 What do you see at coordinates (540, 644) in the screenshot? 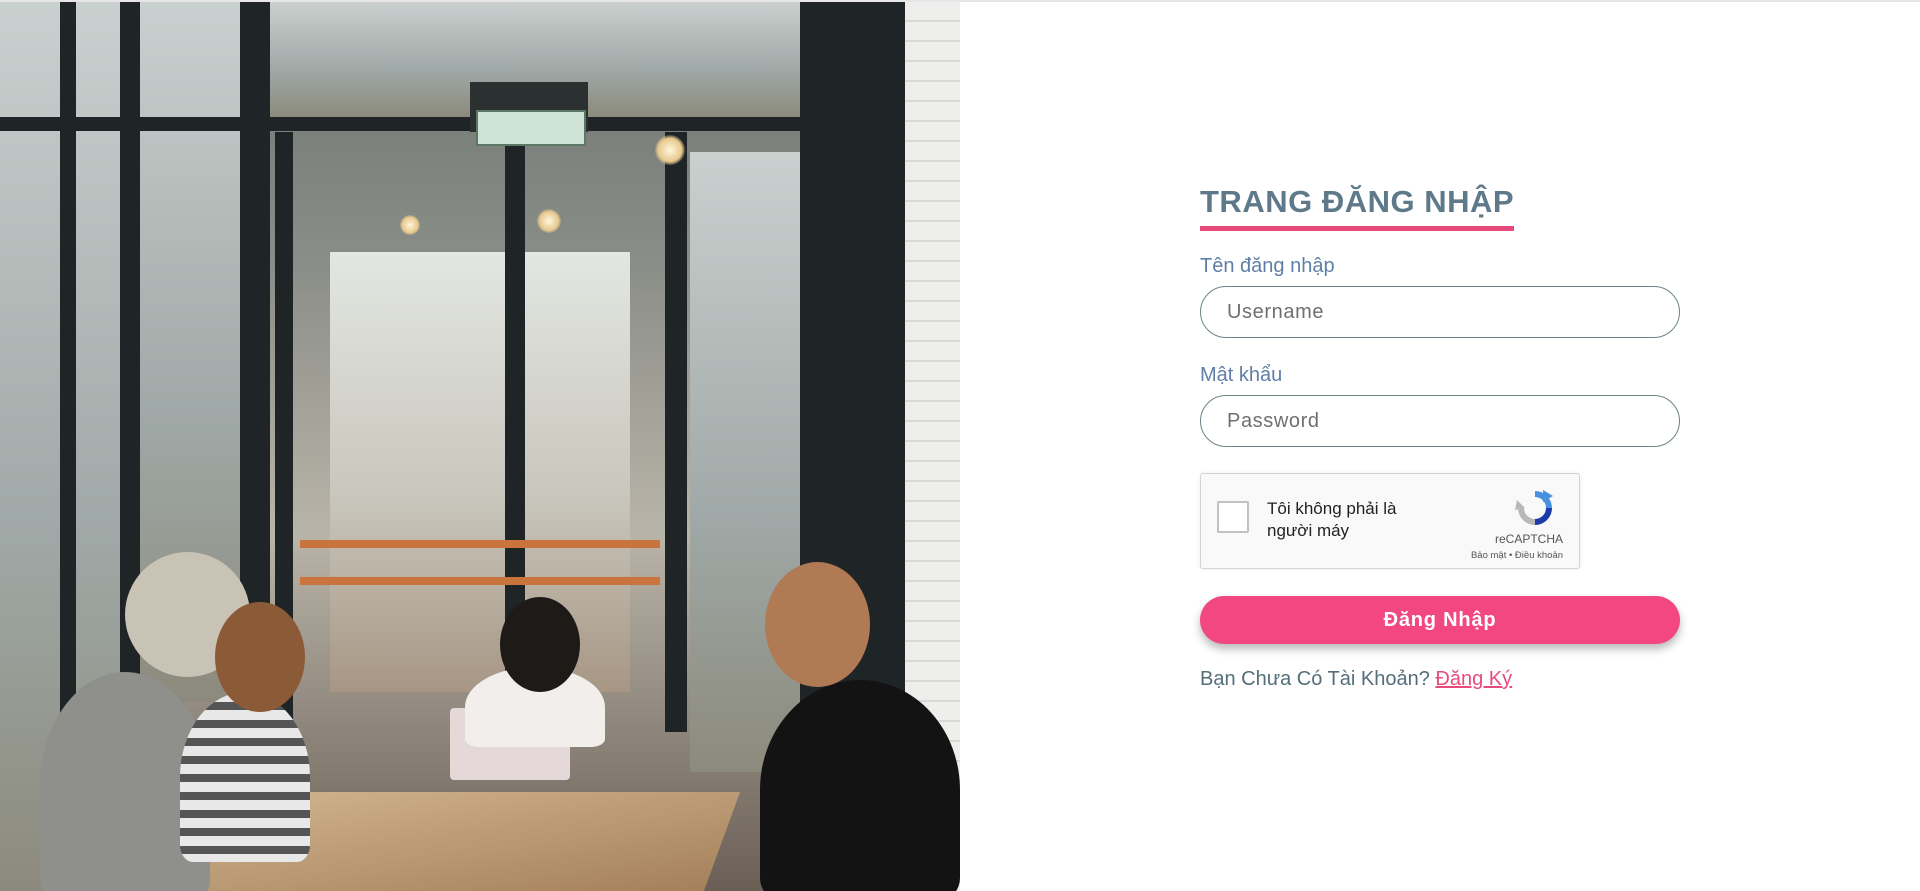
I see `hero-person-3-head` at bounding box center [540, 644].